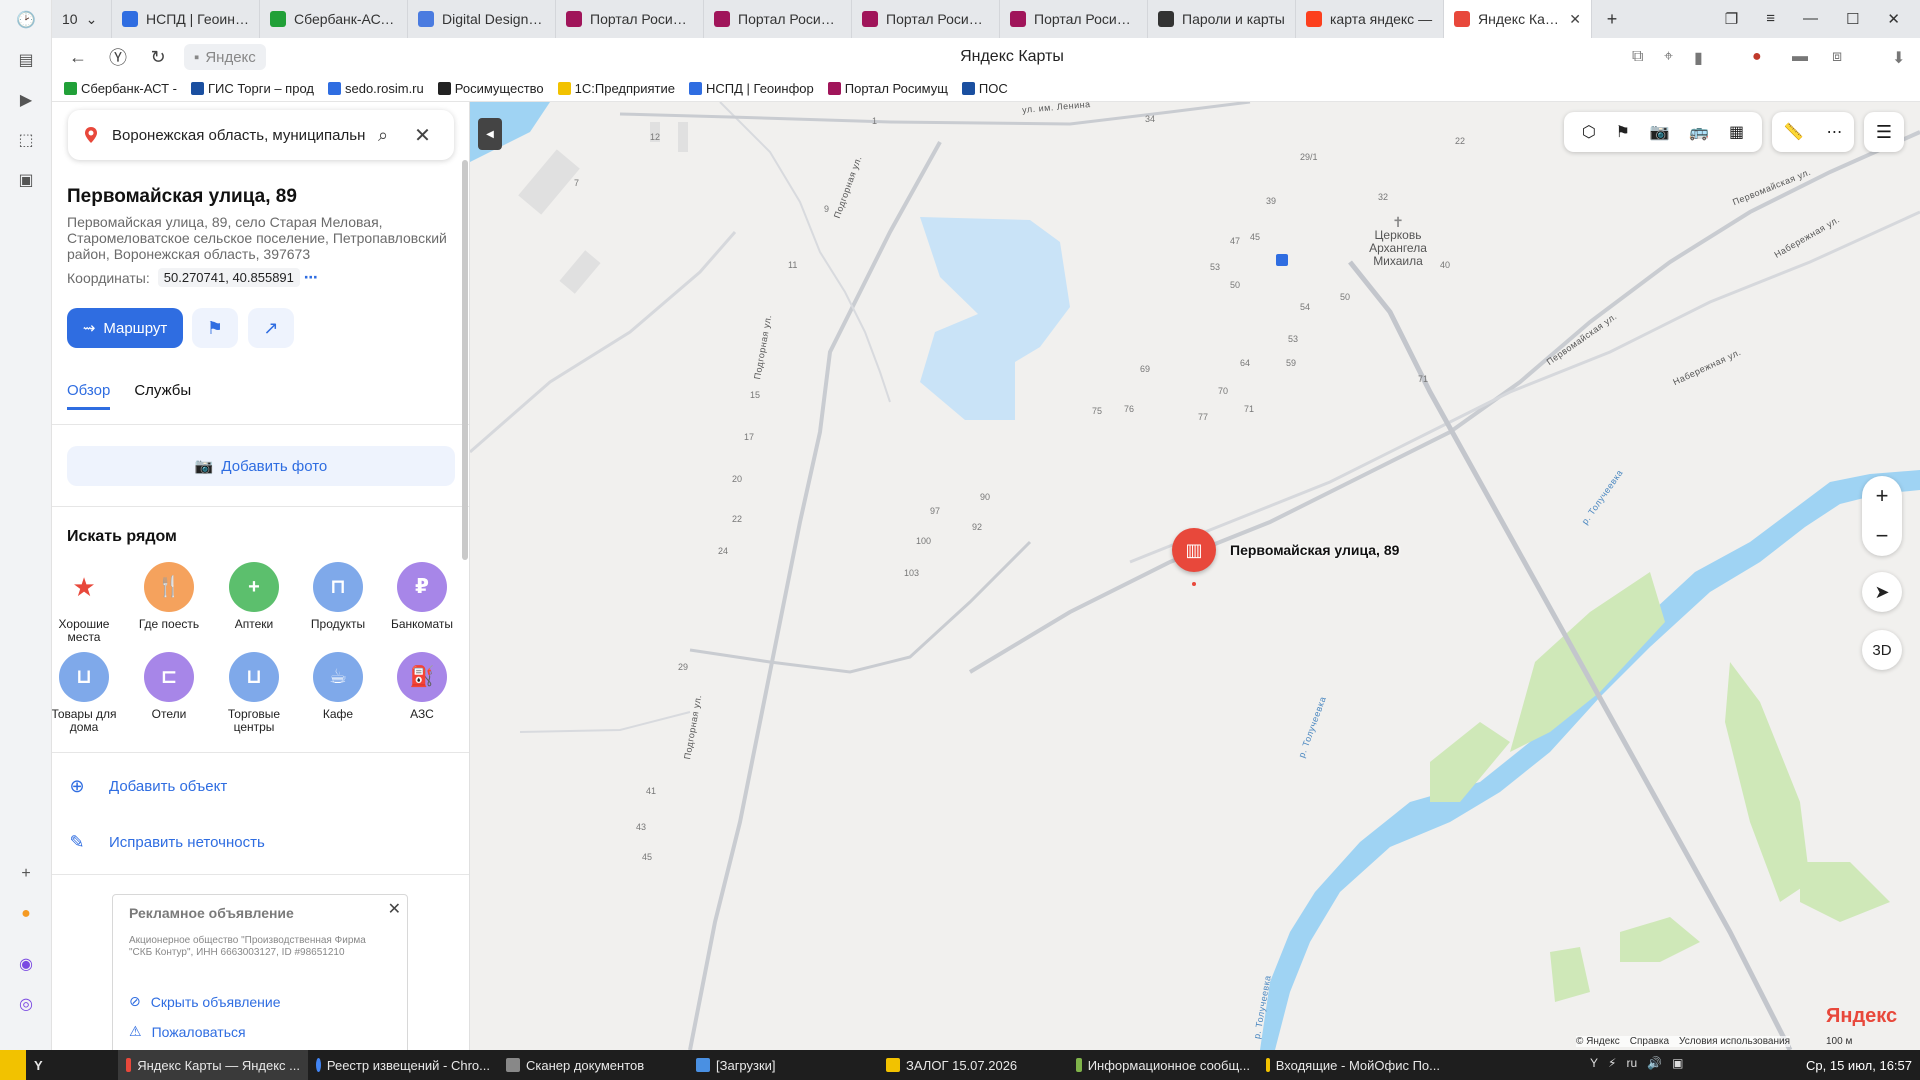 This screenshot has height=1080, width=1920. I want to click on search-icon: ⌕, so click(383, 135).